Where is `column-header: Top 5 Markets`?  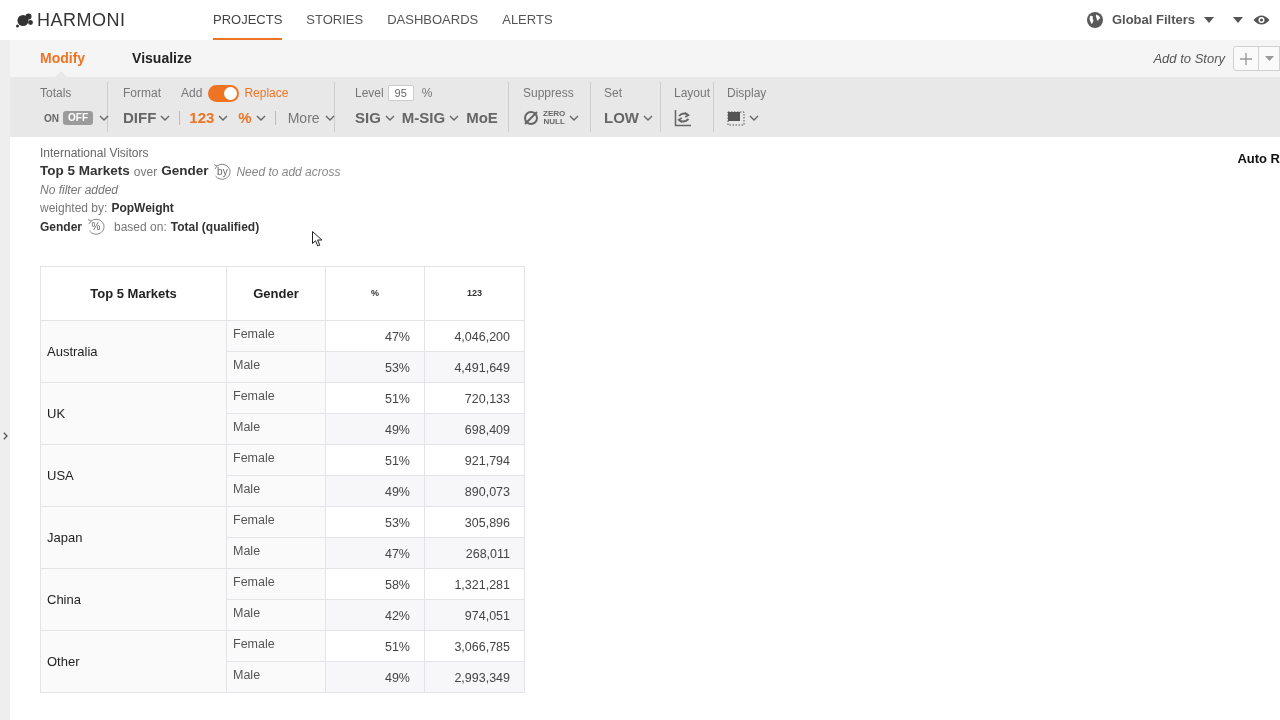 column-header: Top 5 Markets is located at coordinates (133, 293).